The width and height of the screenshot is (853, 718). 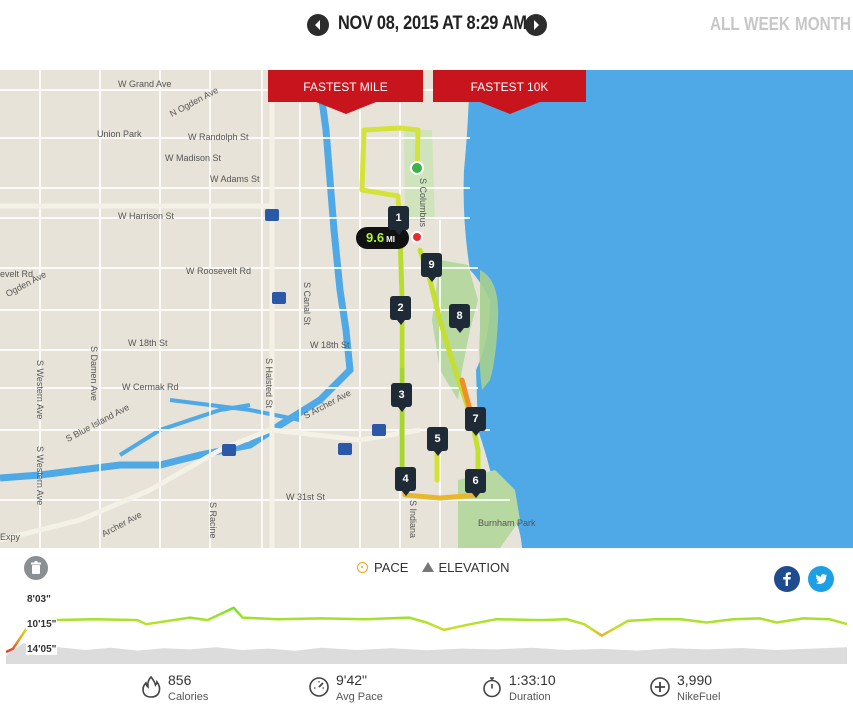 I want to click on workout-header: NOV 08, 2015 AT 8:29 AM ALL WEEK MONTH, so click(x=426, y=35).